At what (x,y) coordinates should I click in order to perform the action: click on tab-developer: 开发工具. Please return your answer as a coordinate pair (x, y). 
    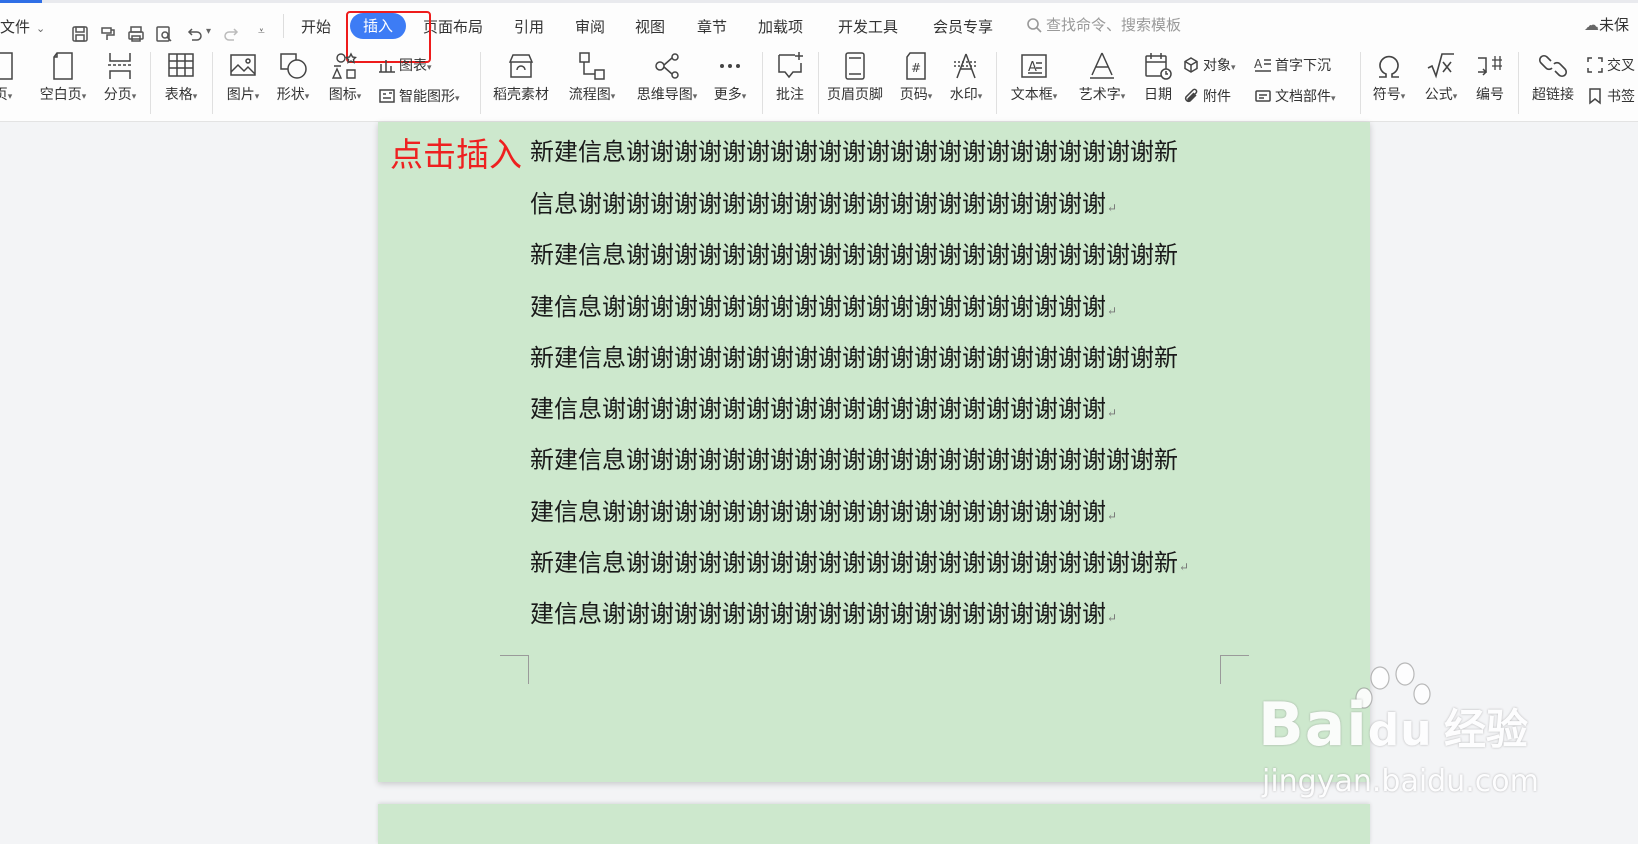
    Looking at the image, I should click on (868, 26).